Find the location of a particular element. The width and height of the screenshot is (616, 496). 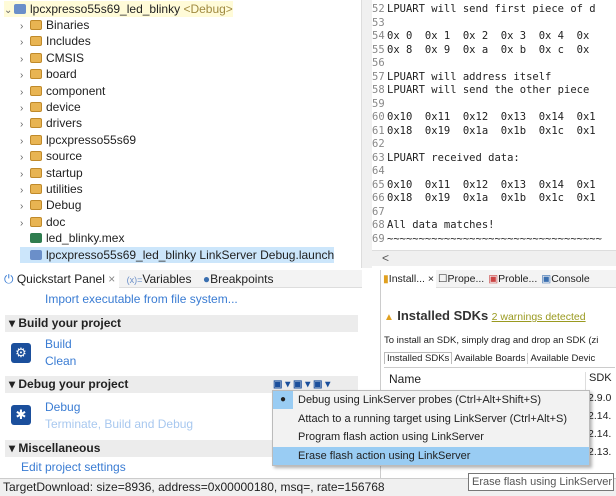

chevron-down-icon: ⌄ is located at coordinates (9, 11).